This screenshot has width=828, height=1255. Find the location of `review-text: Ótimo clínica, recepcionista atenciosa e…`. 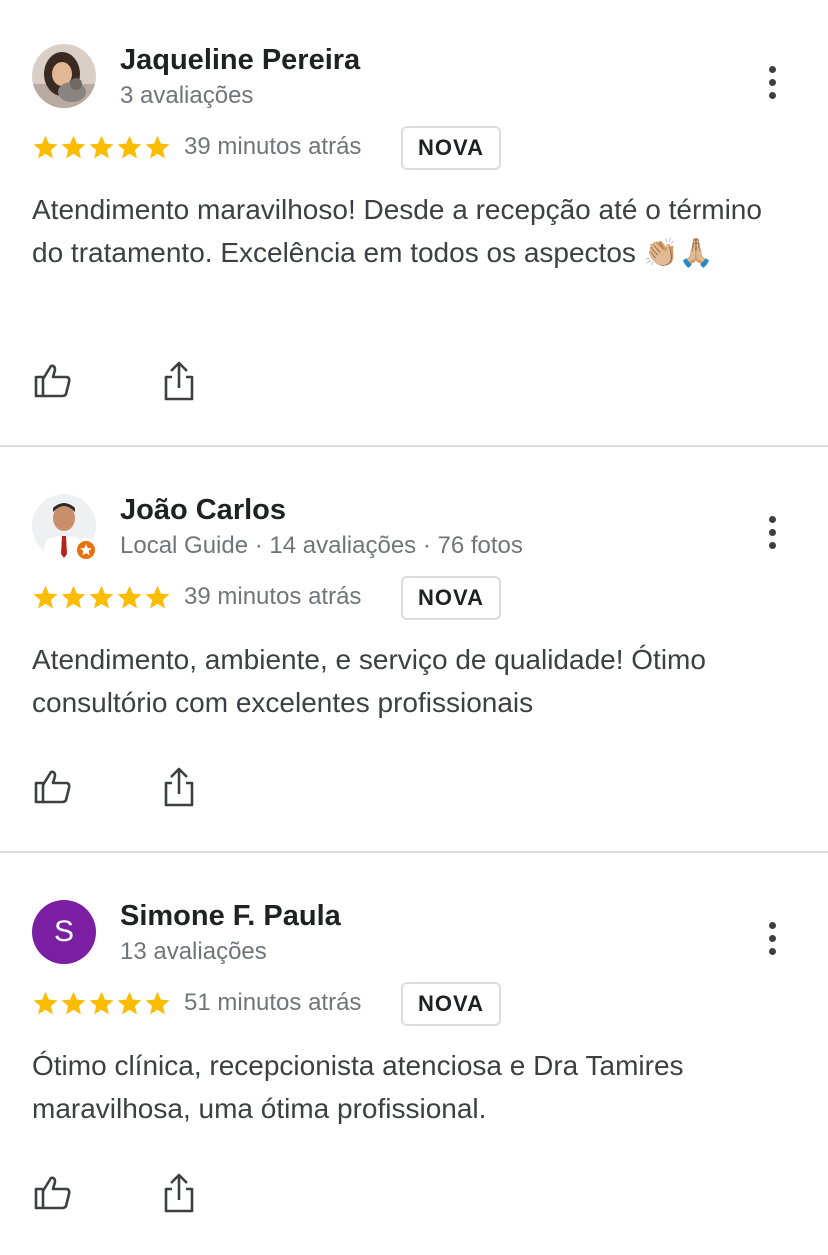

review-text: Ótimo clínica, recepcionista atenciosa e… is located at coordinates (358, 1087).